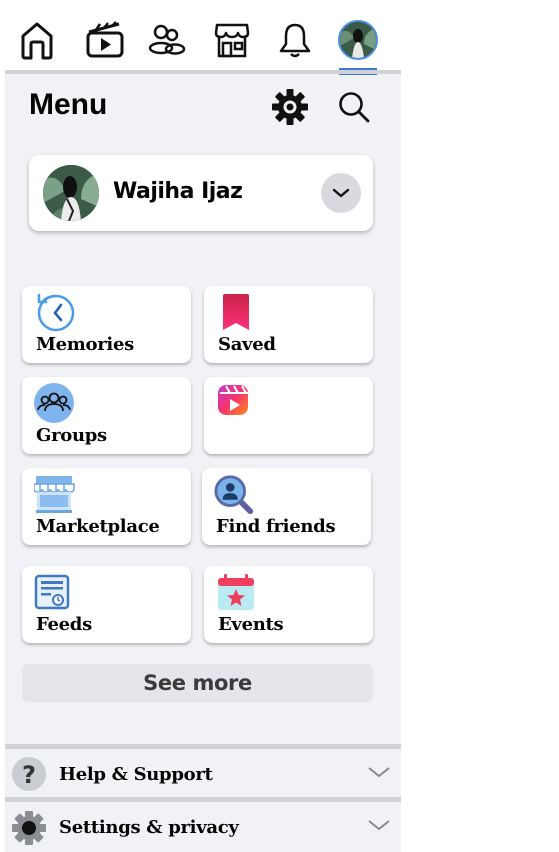 Image resolution: width=559 pixels, height=852 pixels. I want to click on bell-icon, so click(295, 40).